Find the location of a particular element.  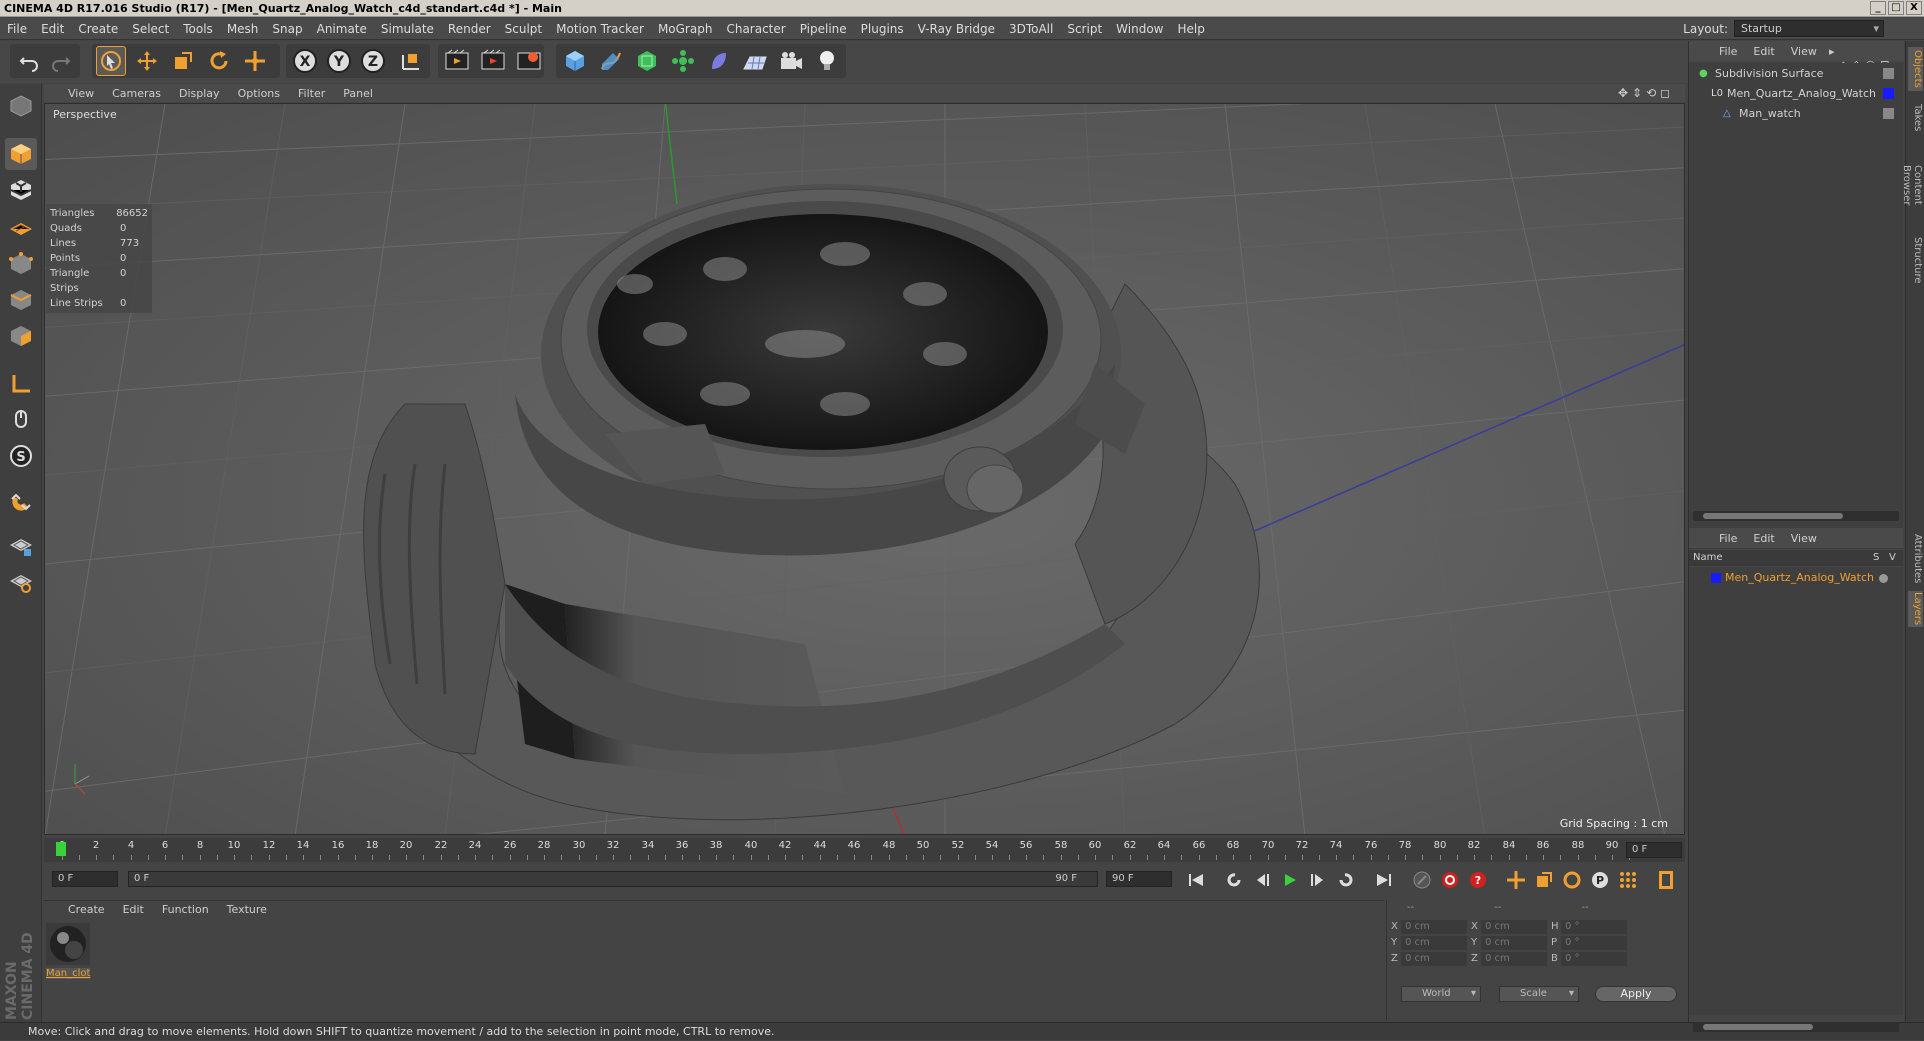

render-settings-icon is located at coordinates (529, 61).